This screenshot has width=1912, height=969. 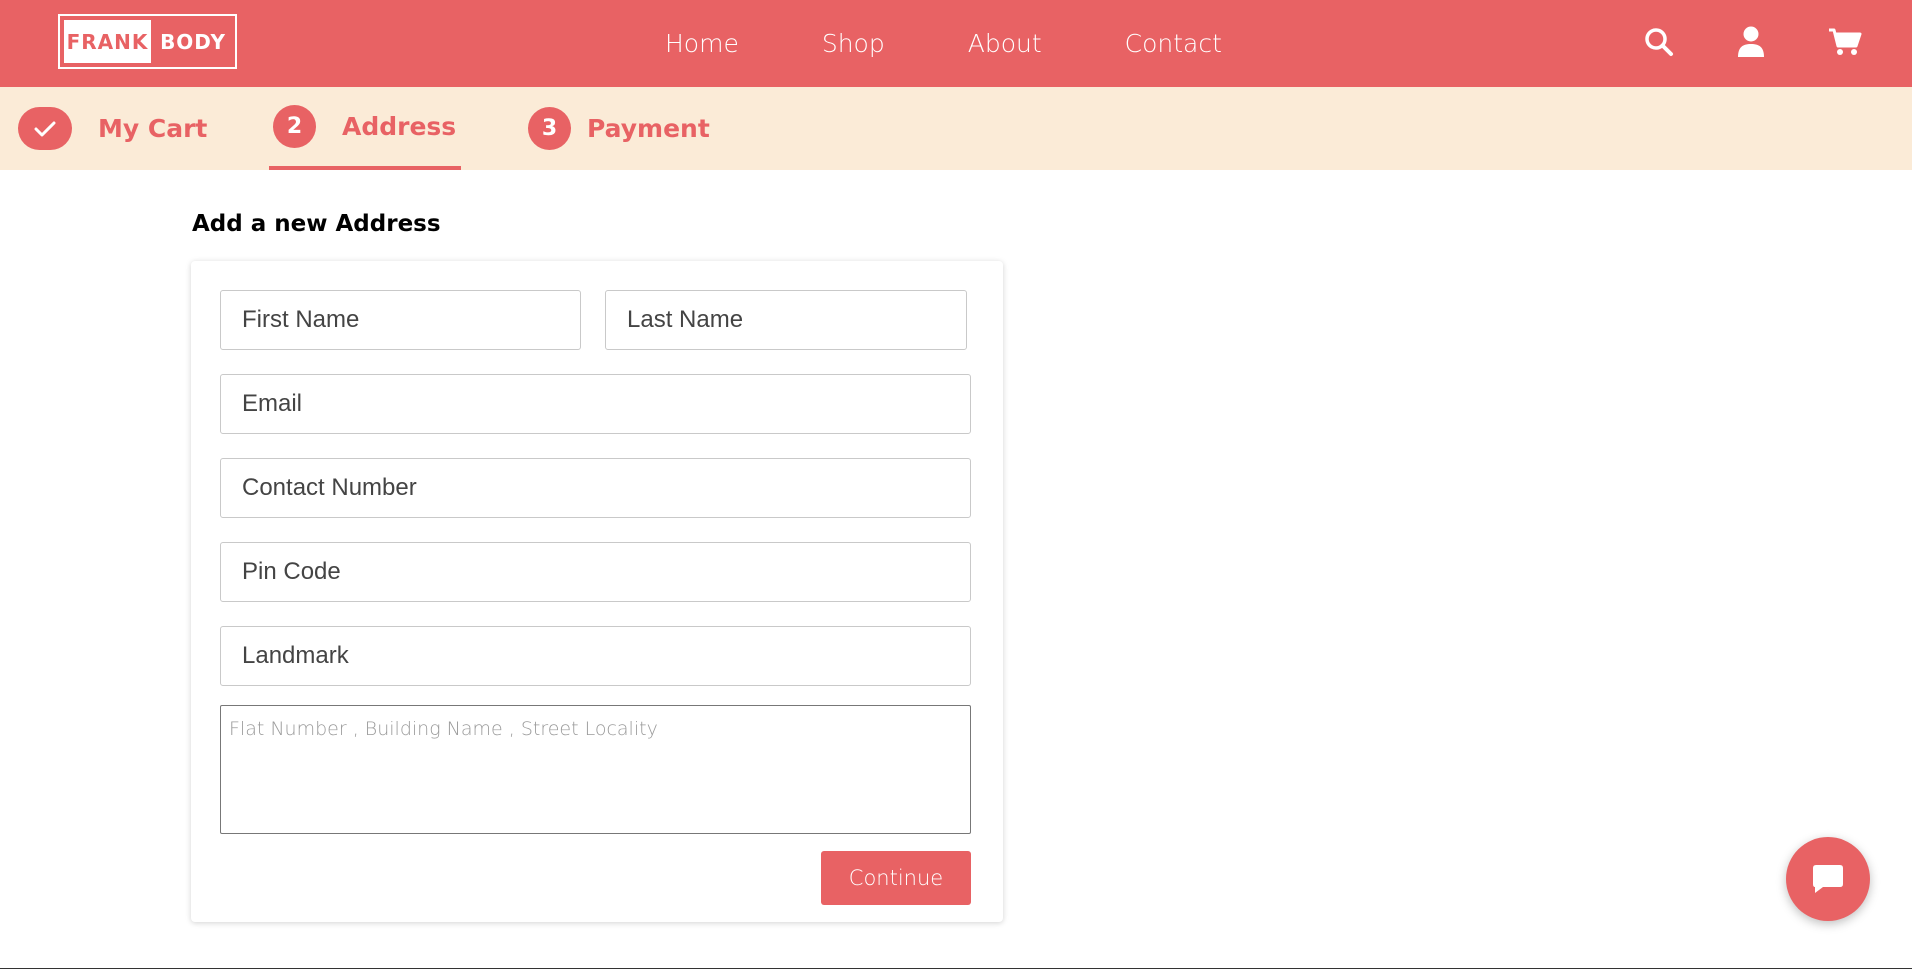 What do you see at coordinates (853, 43) in the screenshot?
I see `nav-link-shop: Shop` at bounding box center [853, 43].